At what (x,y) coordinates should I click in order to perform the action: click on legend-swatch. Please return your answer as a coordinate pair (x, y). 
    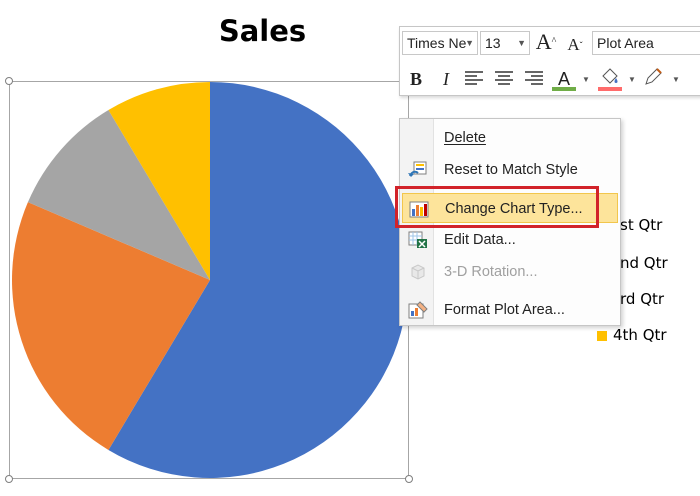
    Looking at the image, I should click on (602, 336).